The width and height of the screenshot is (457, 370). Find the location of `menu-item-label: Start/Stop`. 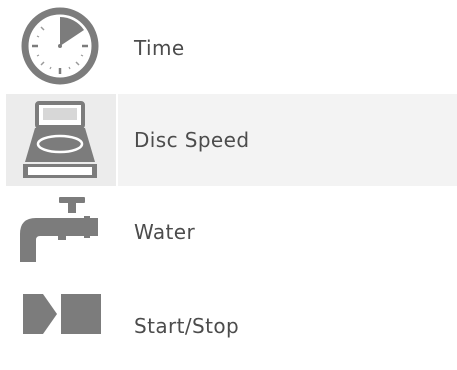

menu-item-label: Start/Stop is located at coordinates (187, 326).